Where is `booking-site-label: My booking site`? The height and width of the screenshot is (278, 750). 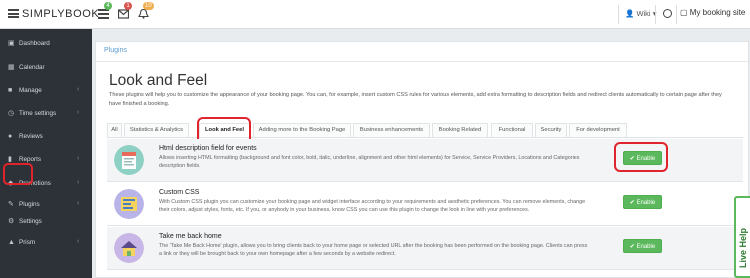 booking-site-label: My booking site is located at coordinates (717, 12).